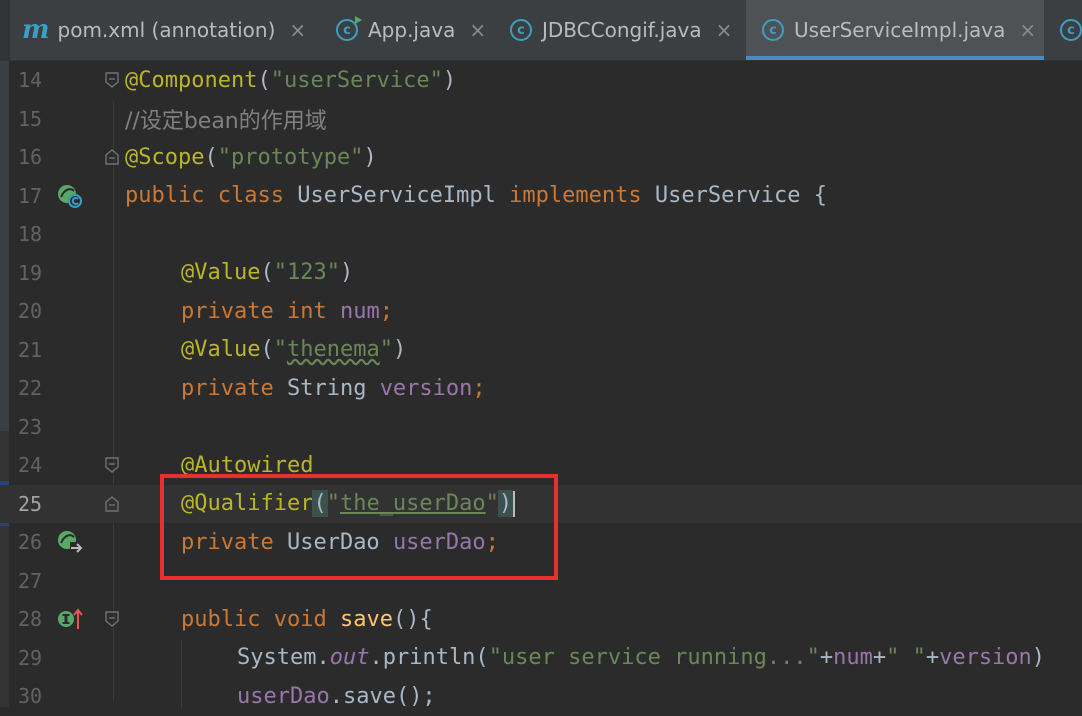 The width and height of the screenshot is (1082, 716). What do you see at coordinates (541, 311) in the screenshot?
I see `code-line: 20 private int num;` at bounding box center [541, 311].